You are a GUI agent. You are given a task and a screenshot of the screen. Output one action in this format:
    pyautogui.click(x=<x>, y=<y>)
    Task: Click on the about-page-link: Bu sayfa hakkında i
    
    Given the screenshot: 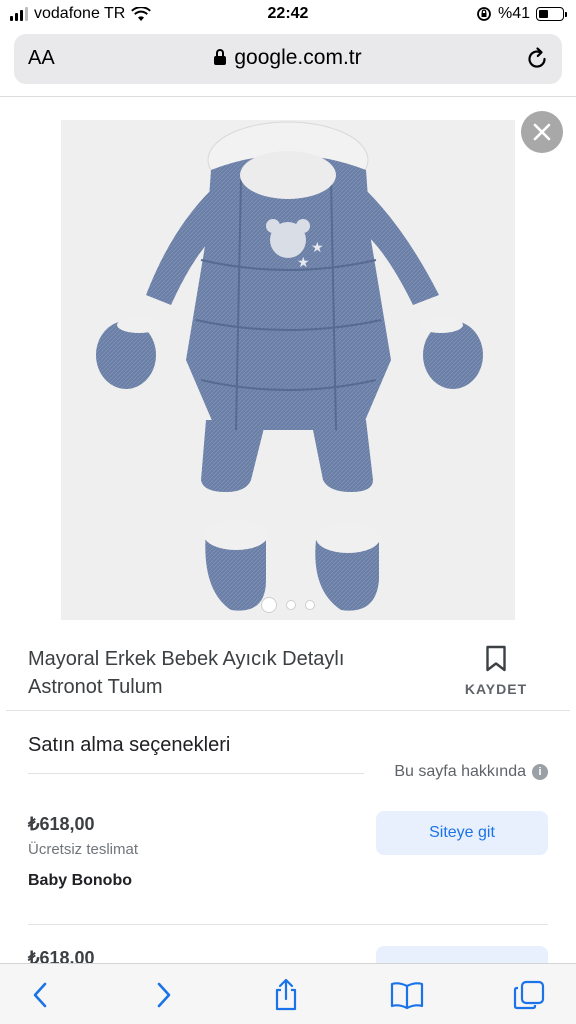 What is the action you would take?
    pyautogui.click(x=471, y=772)
    